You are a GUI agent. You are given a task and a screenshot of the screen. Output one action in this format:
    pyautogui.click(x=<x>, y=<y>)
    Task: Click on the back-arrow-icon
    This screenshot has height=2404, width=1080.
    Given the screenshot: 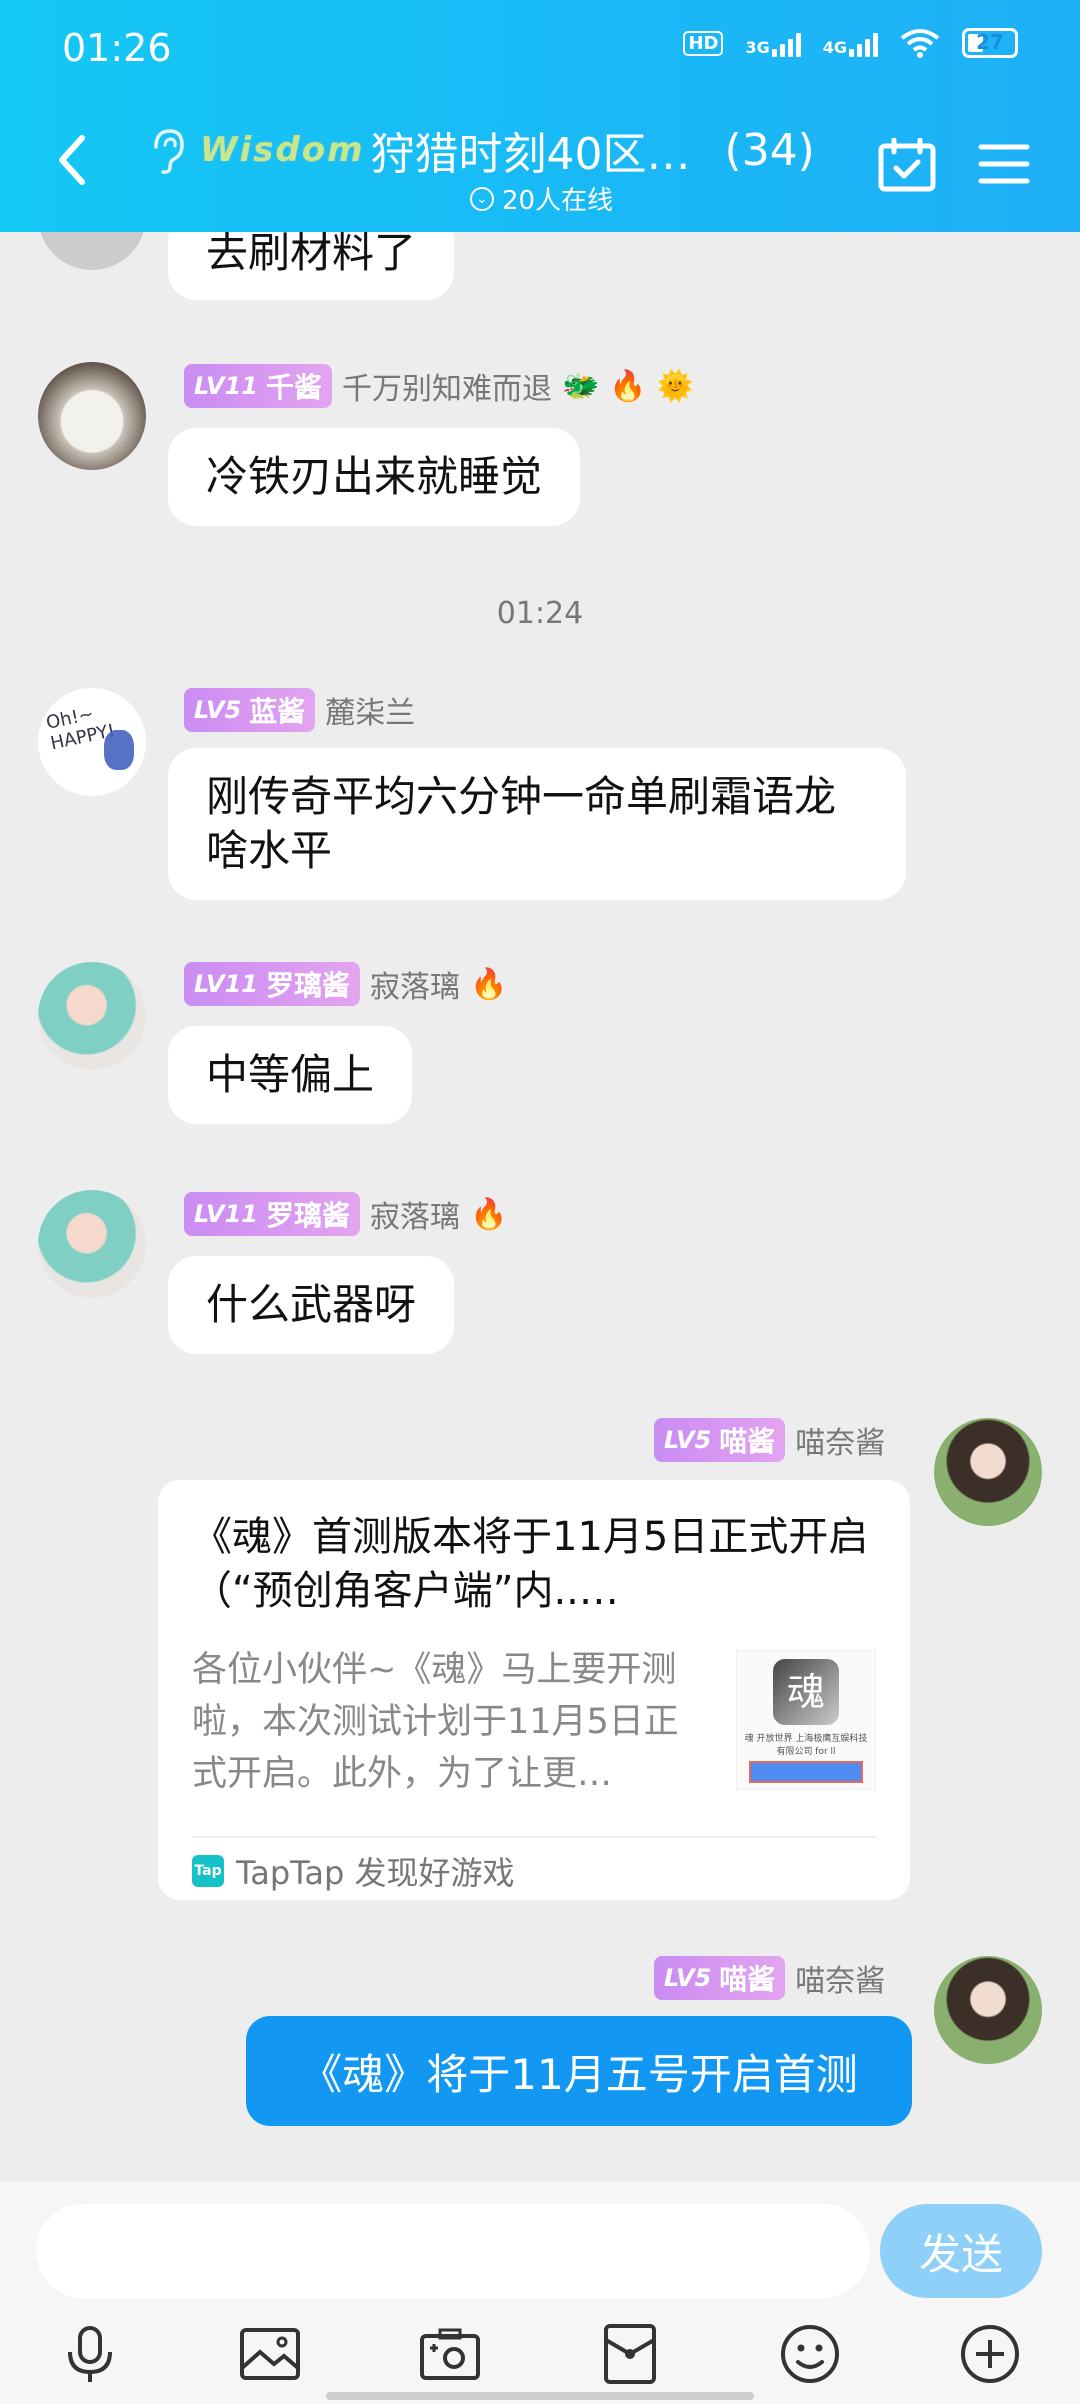 What is the action you would take?
    pyautogui.click(x=72, y=160)
    